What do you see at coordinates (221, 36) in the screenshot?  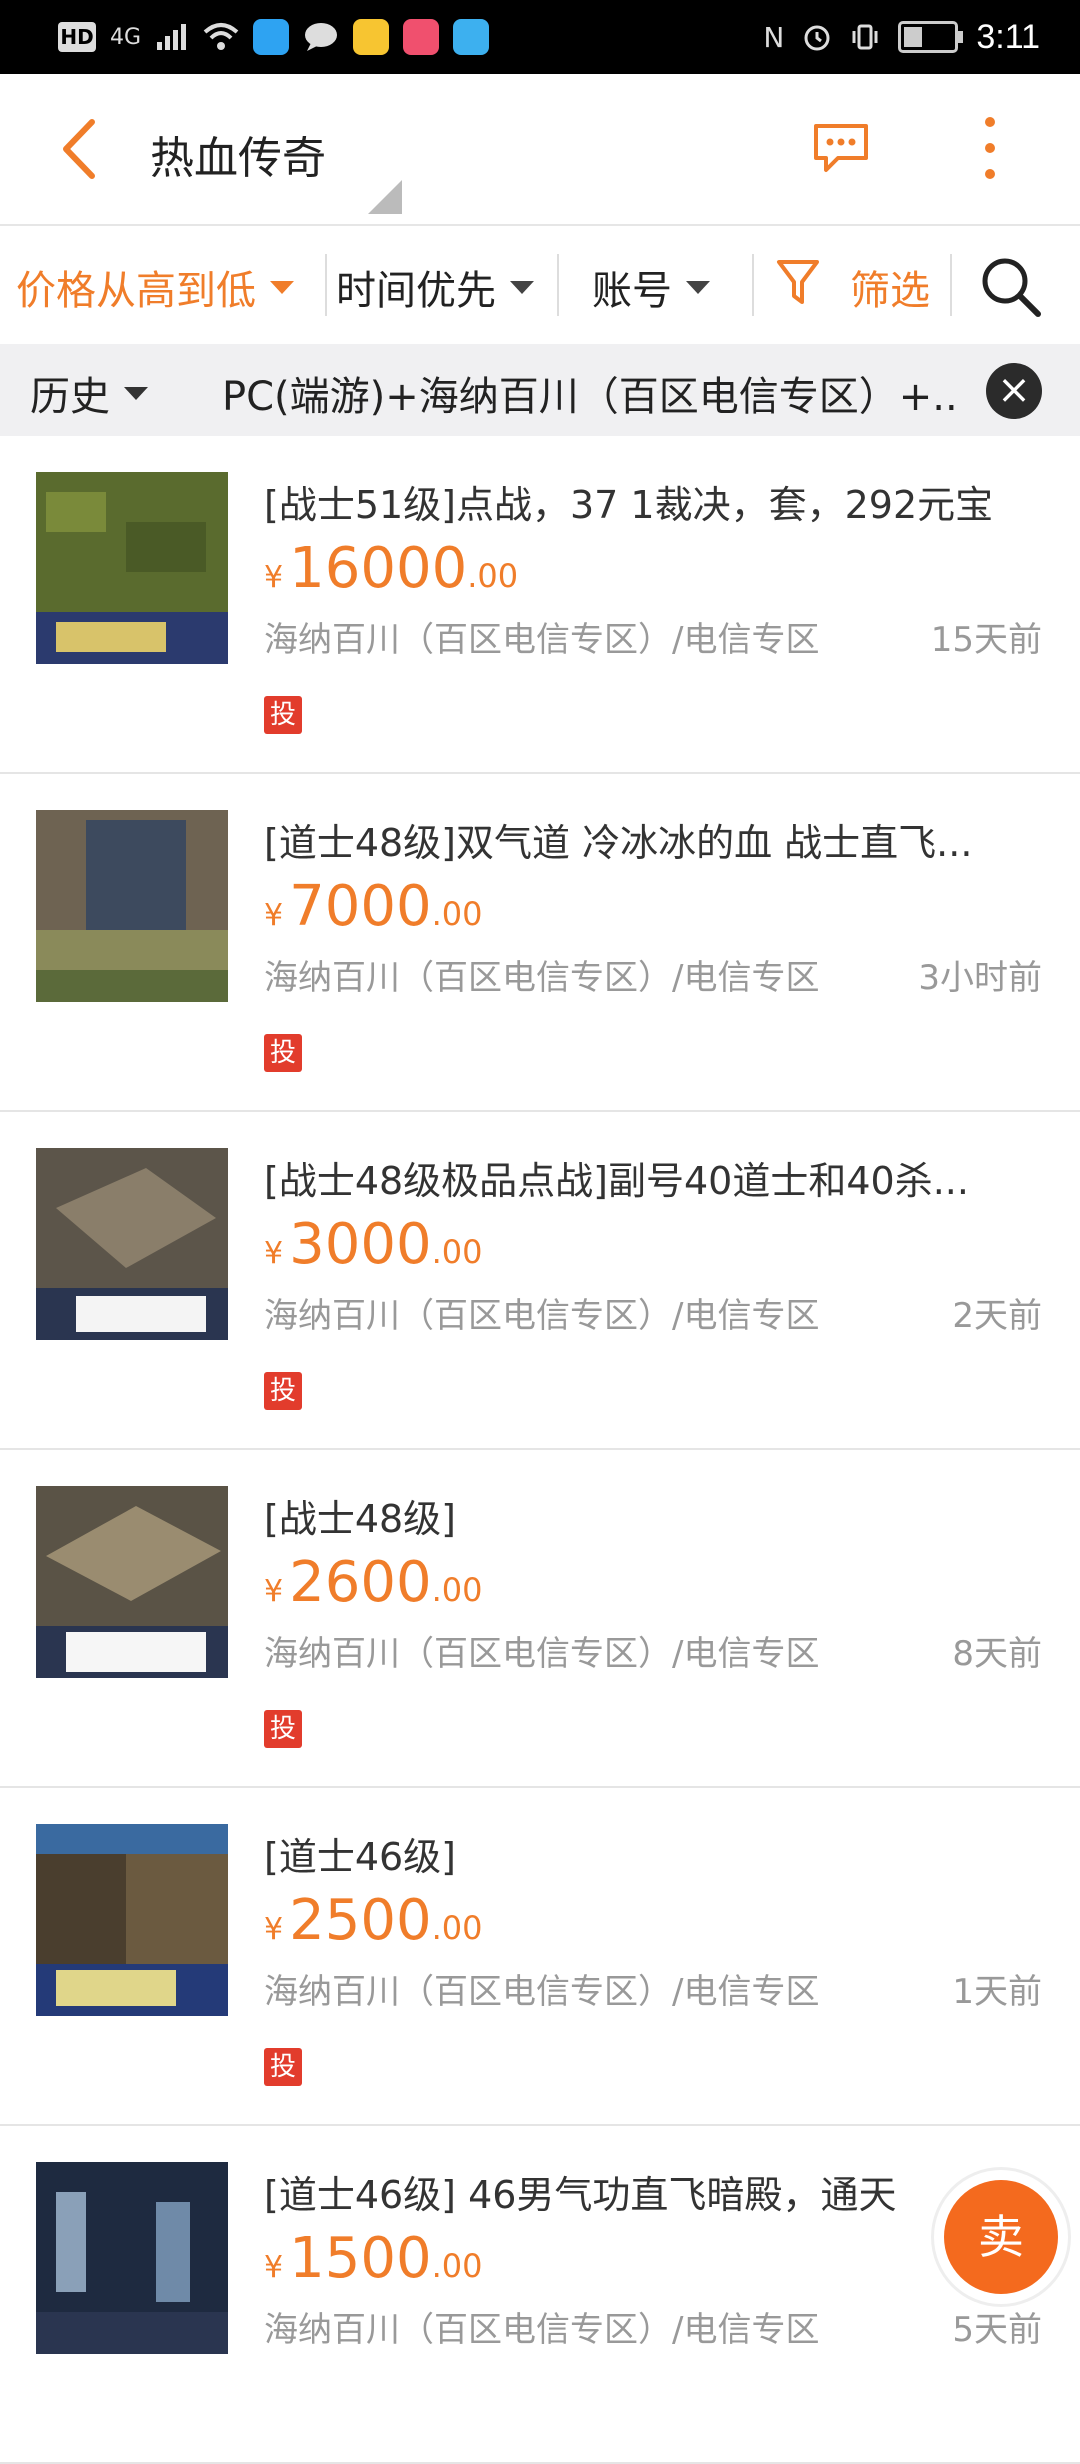 I see `wifi-icon` at bounding box center [221, 36].